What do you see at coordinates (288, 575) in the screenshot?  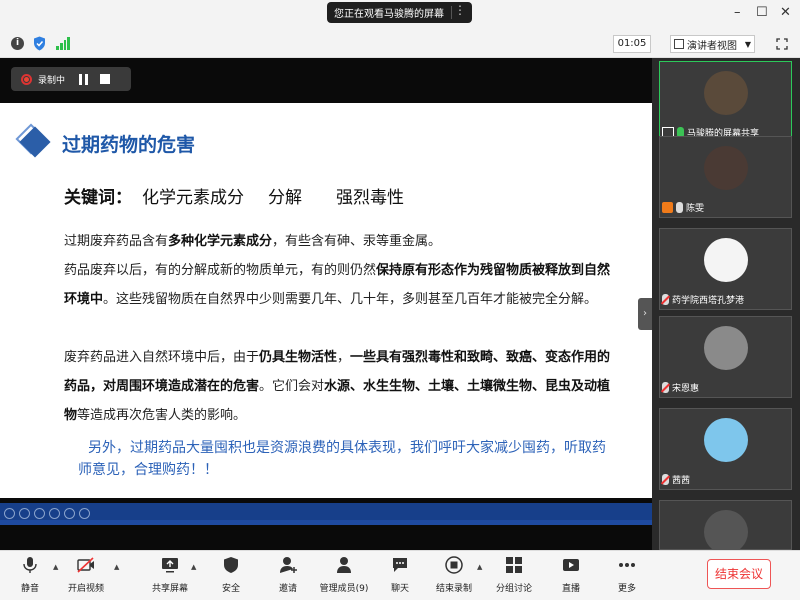 I see `invite-button: 邀请` at bounding box center [288, 575].